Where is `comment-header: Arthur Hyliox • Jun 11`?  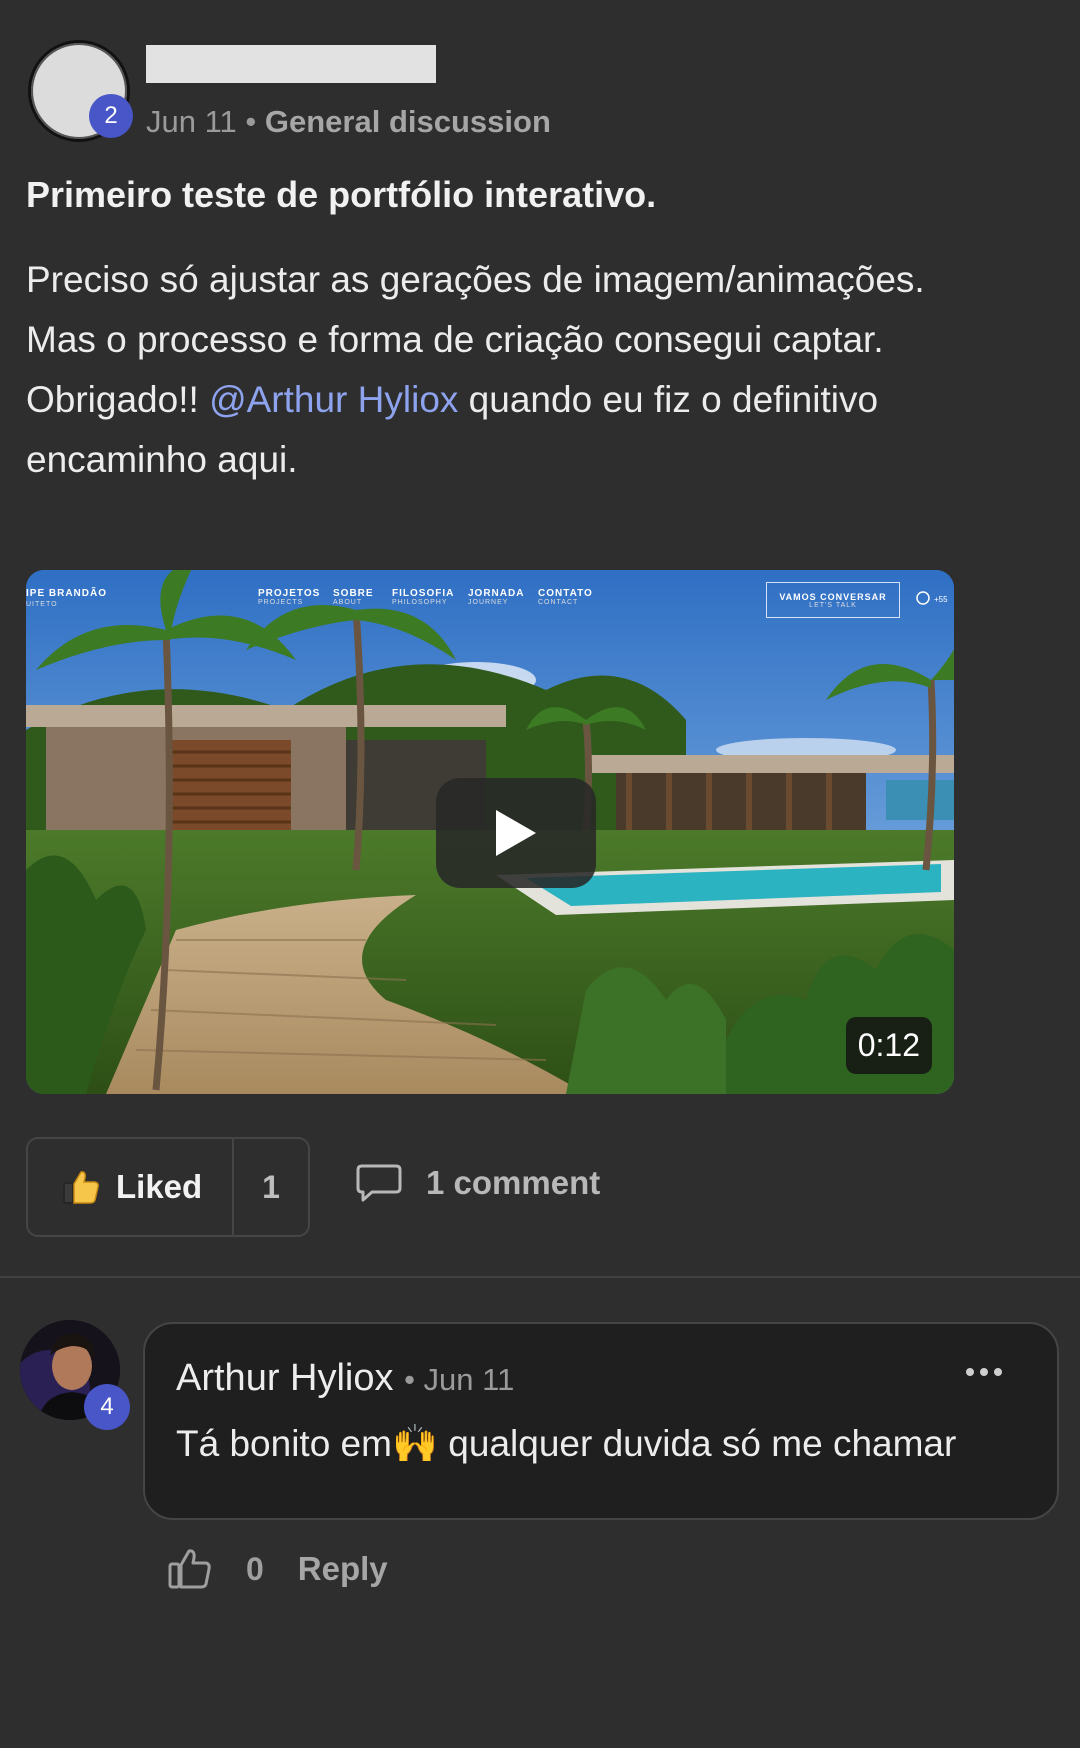 comment-header: Arthur Hyliox • Jun 11 is located at coordinates (345, 1378).